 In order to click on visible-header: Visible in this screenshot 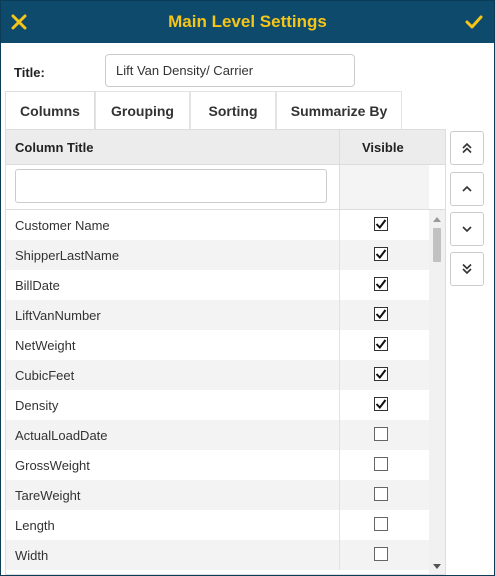, I will do `click(383, 147)`.